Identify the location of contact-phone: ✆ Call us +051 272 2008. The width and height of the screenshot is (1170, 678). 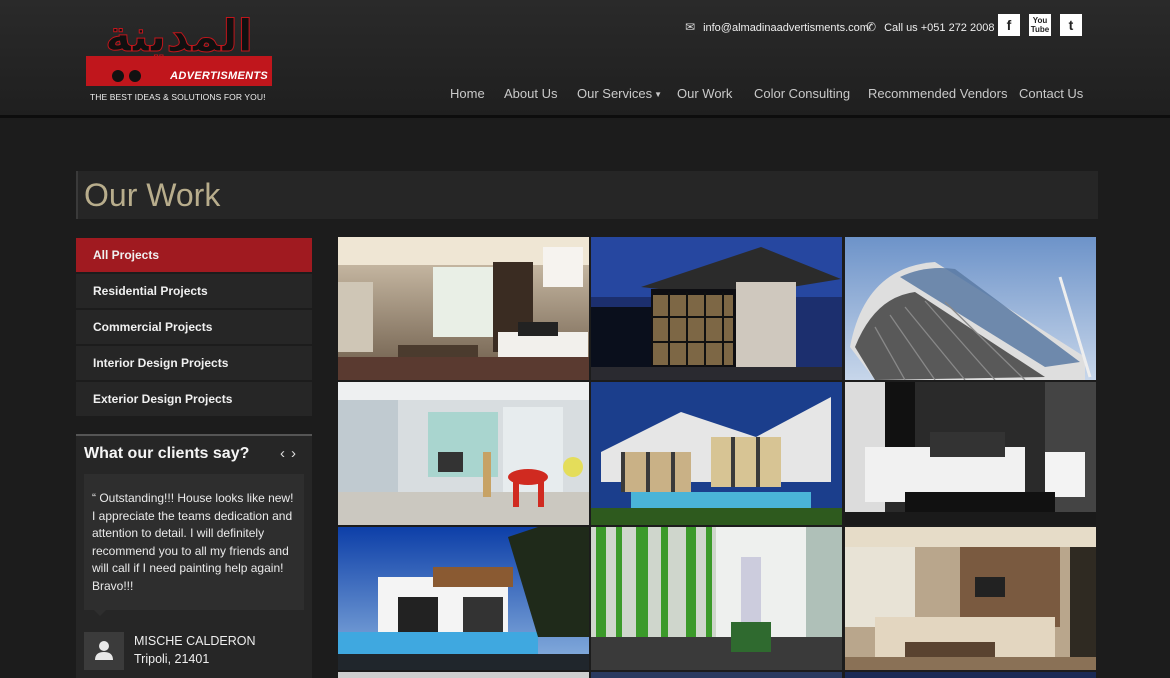
(930, 27).